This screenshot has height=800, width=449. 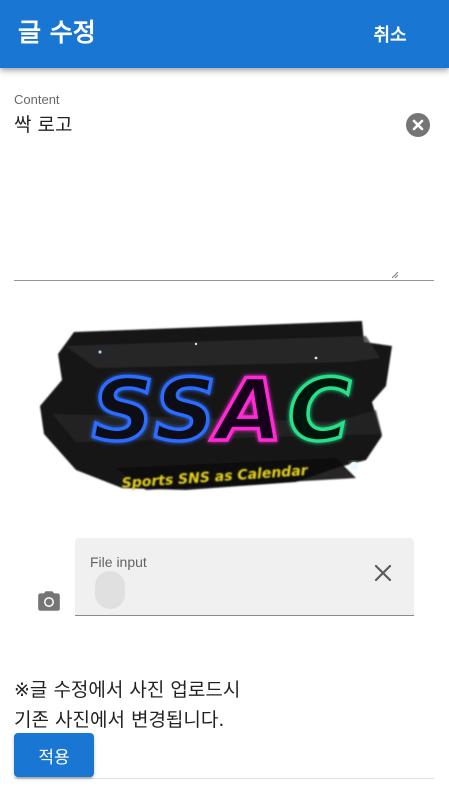 I want to click on content-label: Content, so click(x=37, y=99).